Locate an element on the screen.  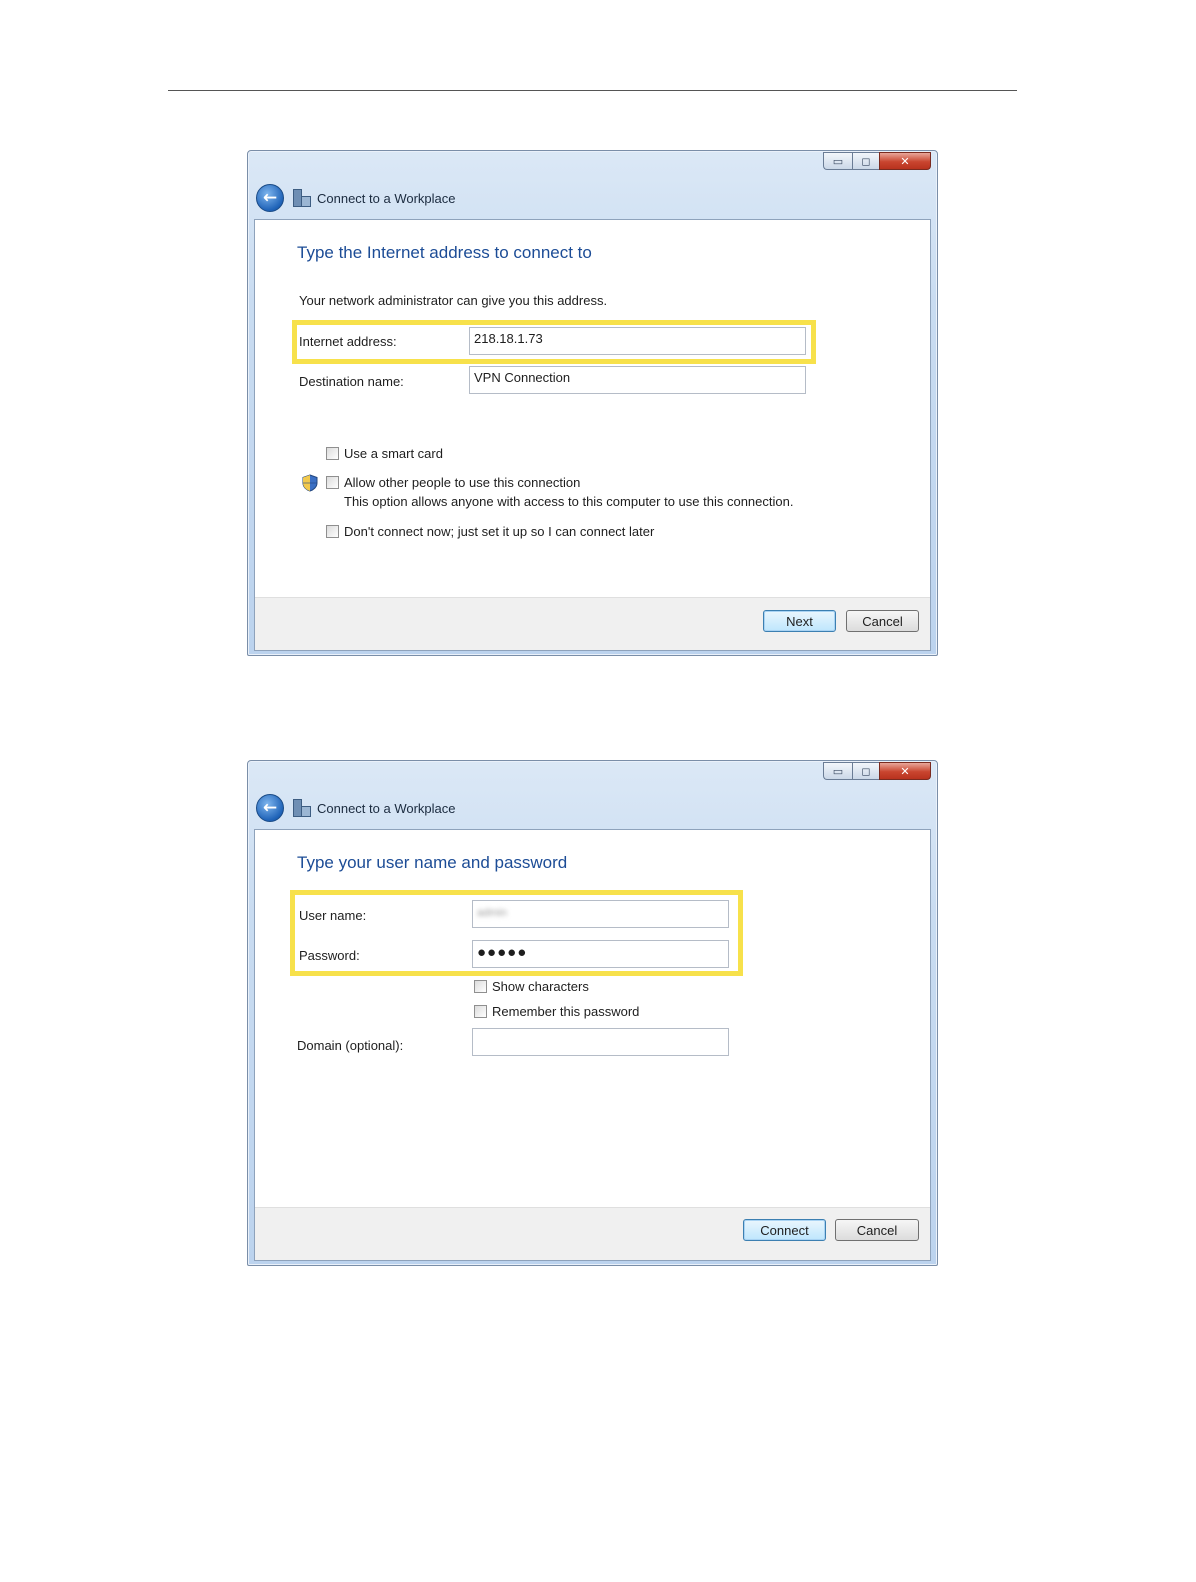
uac-shield-icon is located at coordinates (310, 483).